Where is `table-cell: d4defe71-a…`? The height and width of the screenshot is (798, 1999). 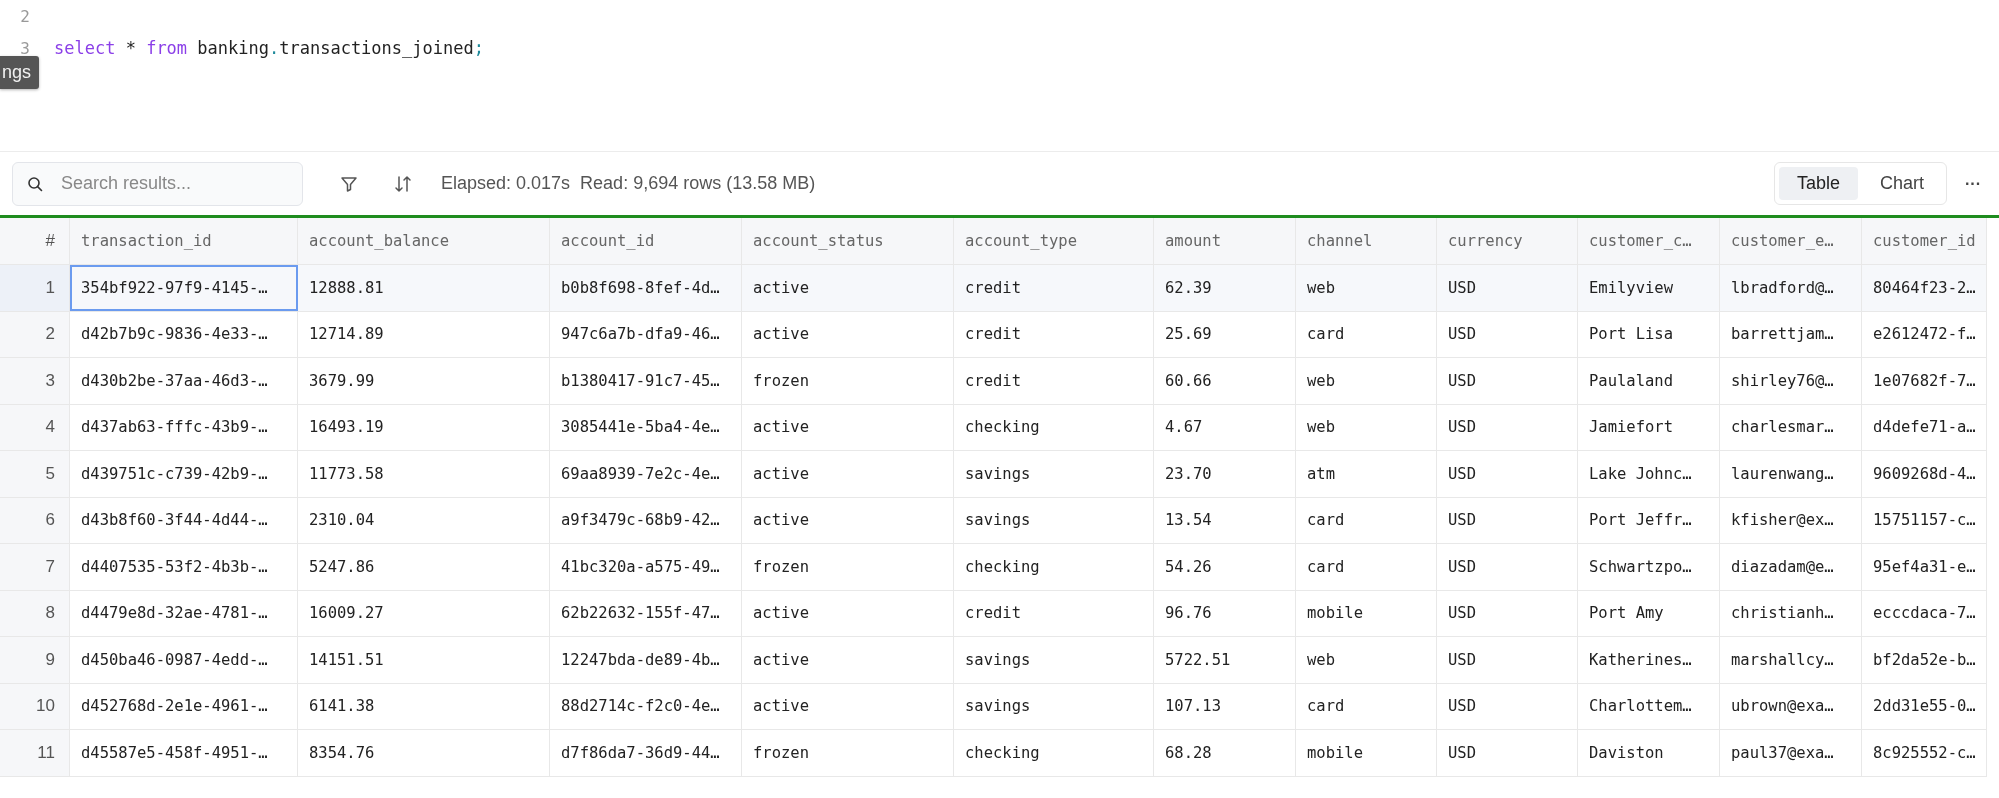 table-cell: d4defe71-a… is located at coordinates (1924, 427).